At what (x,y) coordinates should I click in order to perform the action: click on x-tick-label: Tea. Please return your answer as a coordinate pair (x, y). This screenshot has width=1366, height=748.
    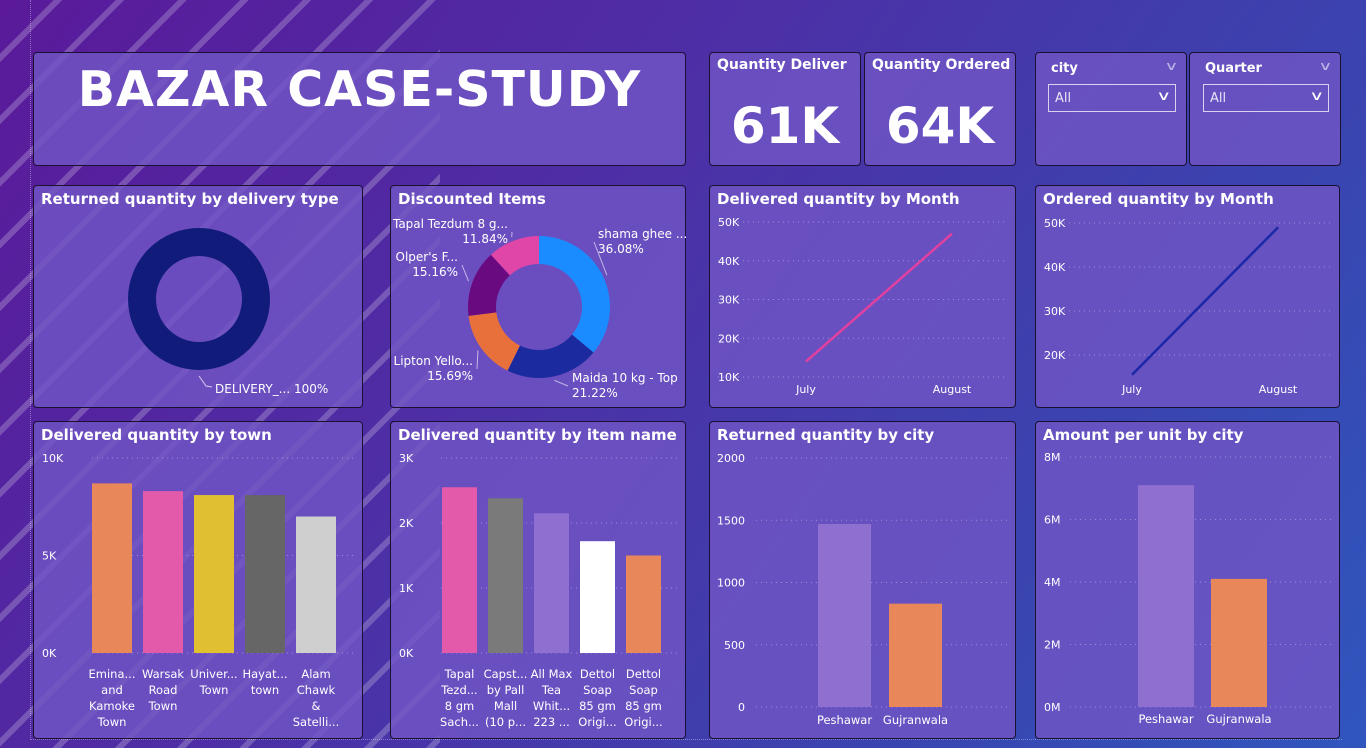
    Looking at the image, I should click on (551, 690).